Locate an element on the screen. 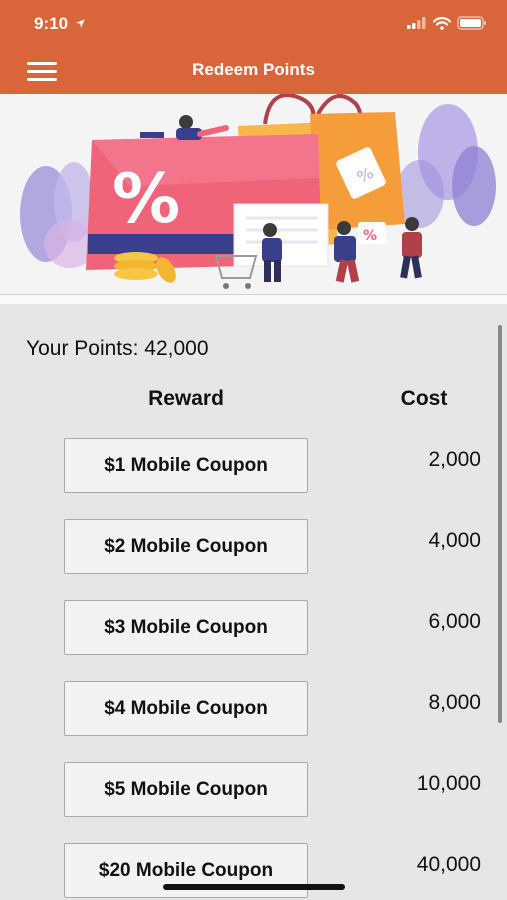 The width and height of the screenshot is (507, 900). reward-row: $1 Mobile Coupon 2,000 is located at coordinates (253, 466).